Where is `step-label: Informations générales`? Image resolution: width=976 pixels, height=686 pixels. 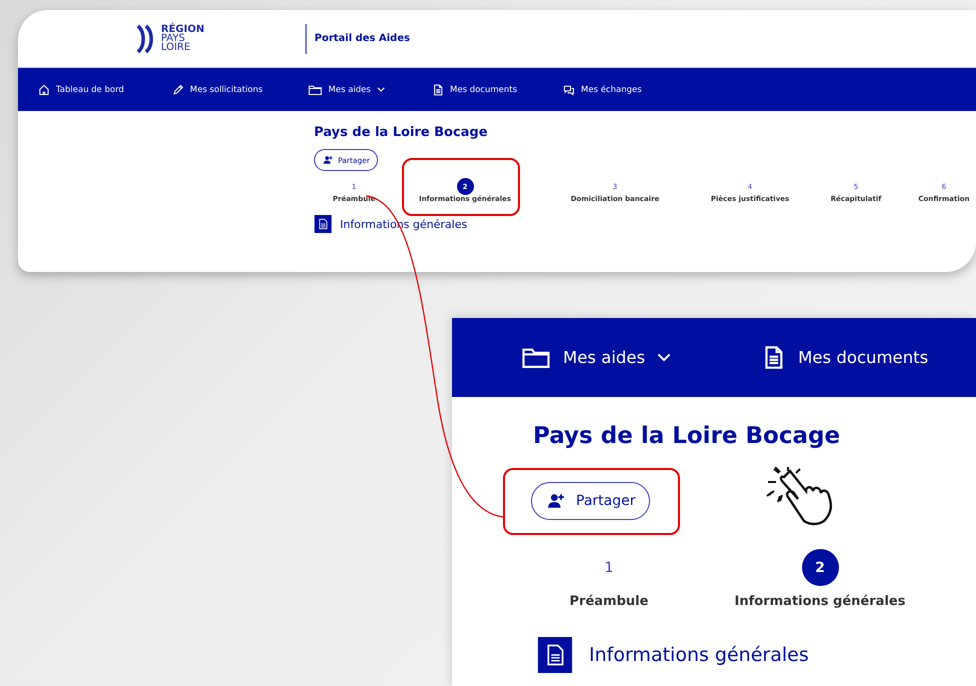
step-label: Informations générales is located at coordinates (820, 601).